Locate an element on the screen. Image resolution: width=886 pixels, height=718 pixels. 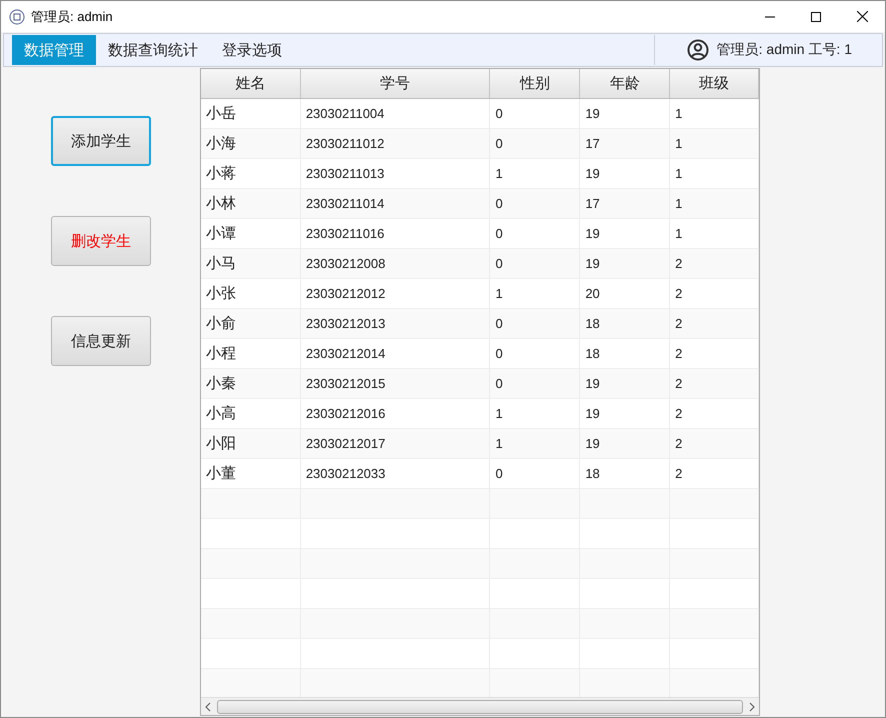
action-button: 添加学生 is located at coordinates (101, 141).